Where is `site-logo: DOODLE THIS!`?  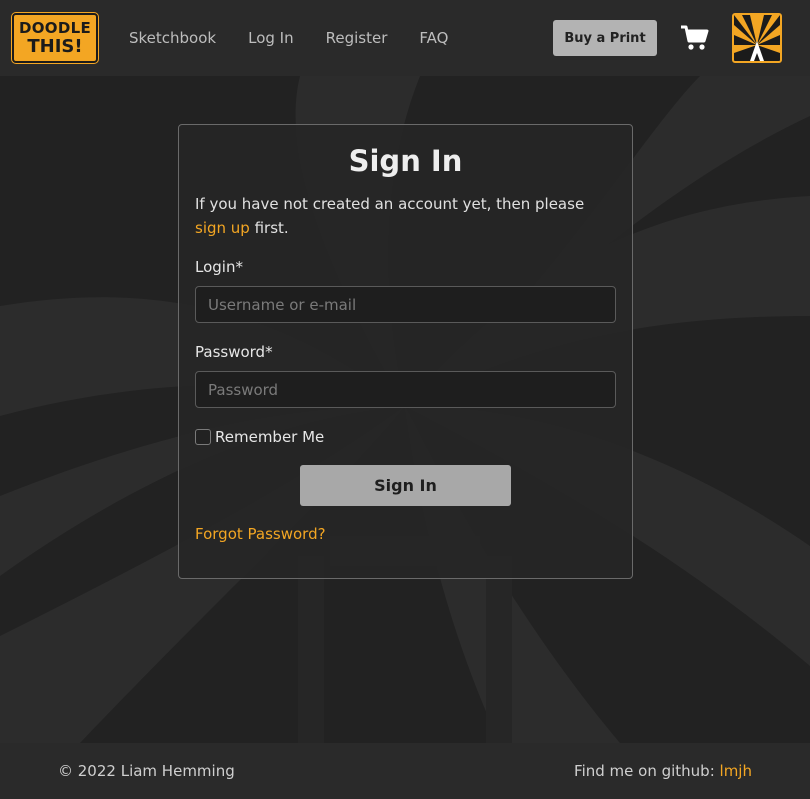 site-logo: DOODLE THIS! is located at coordinates (55, 38).